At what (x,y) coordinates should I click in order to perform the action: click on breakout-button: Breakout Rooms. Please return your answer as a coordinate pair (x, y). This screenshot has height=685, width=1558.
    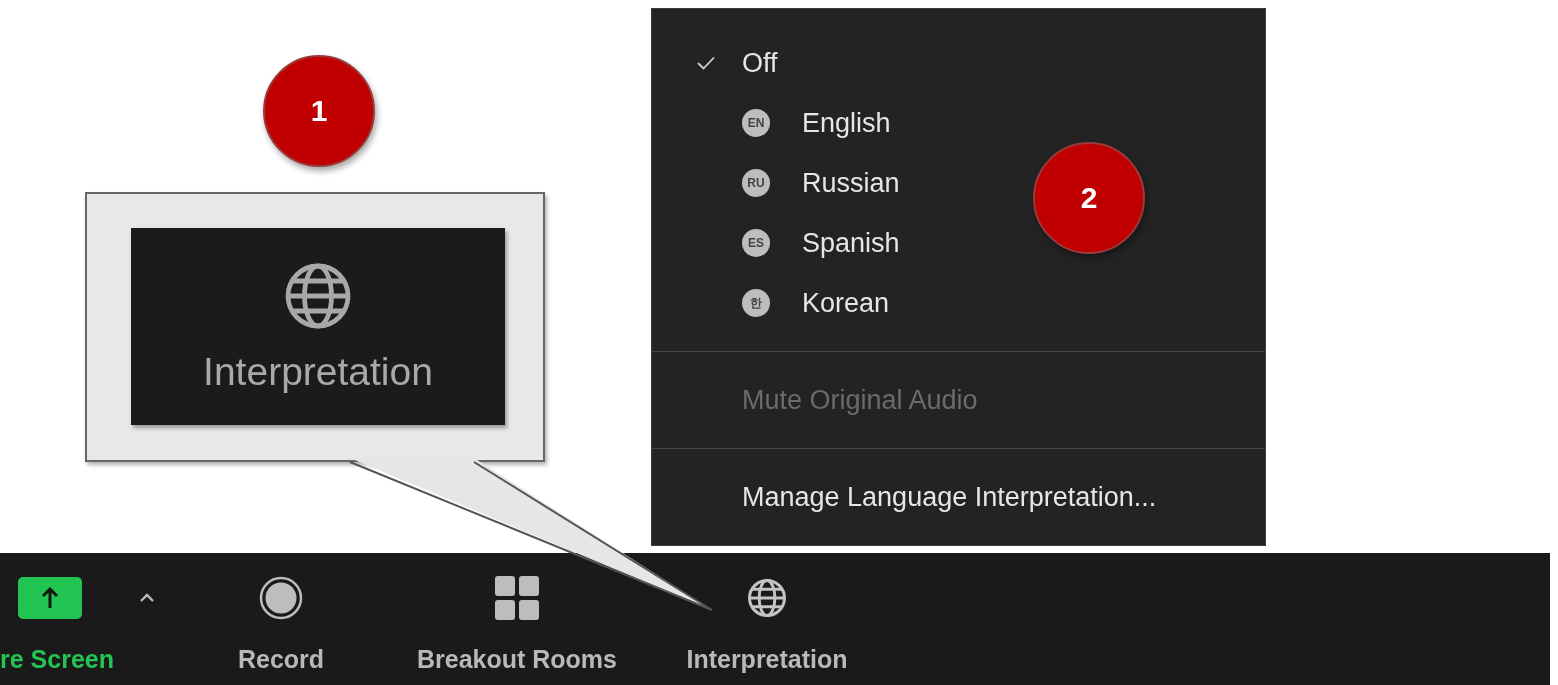
    Looking at the image, I should click on (516, 623).